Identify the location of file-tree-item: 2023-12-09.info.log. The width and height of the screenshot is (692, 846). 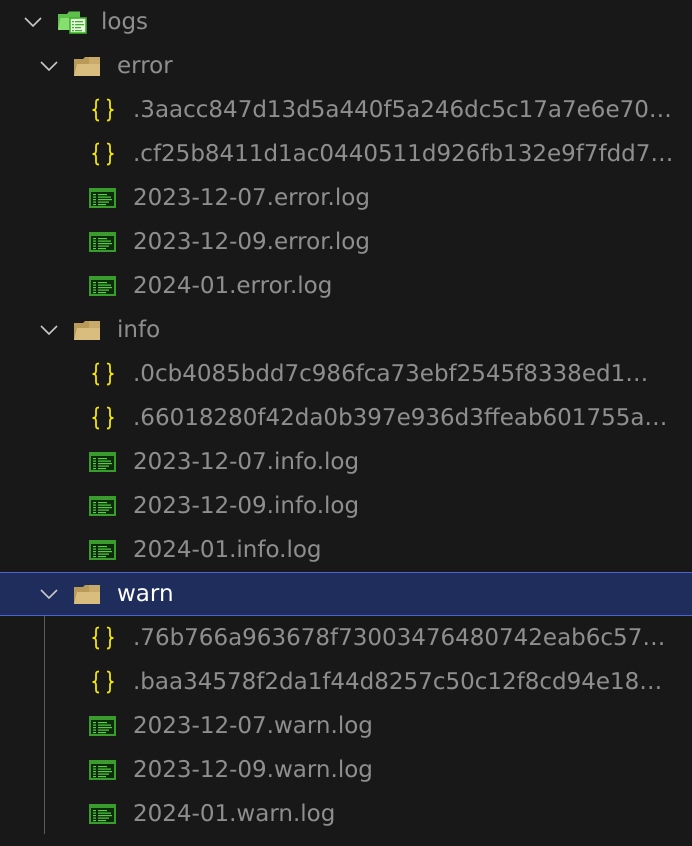
(346, 506).